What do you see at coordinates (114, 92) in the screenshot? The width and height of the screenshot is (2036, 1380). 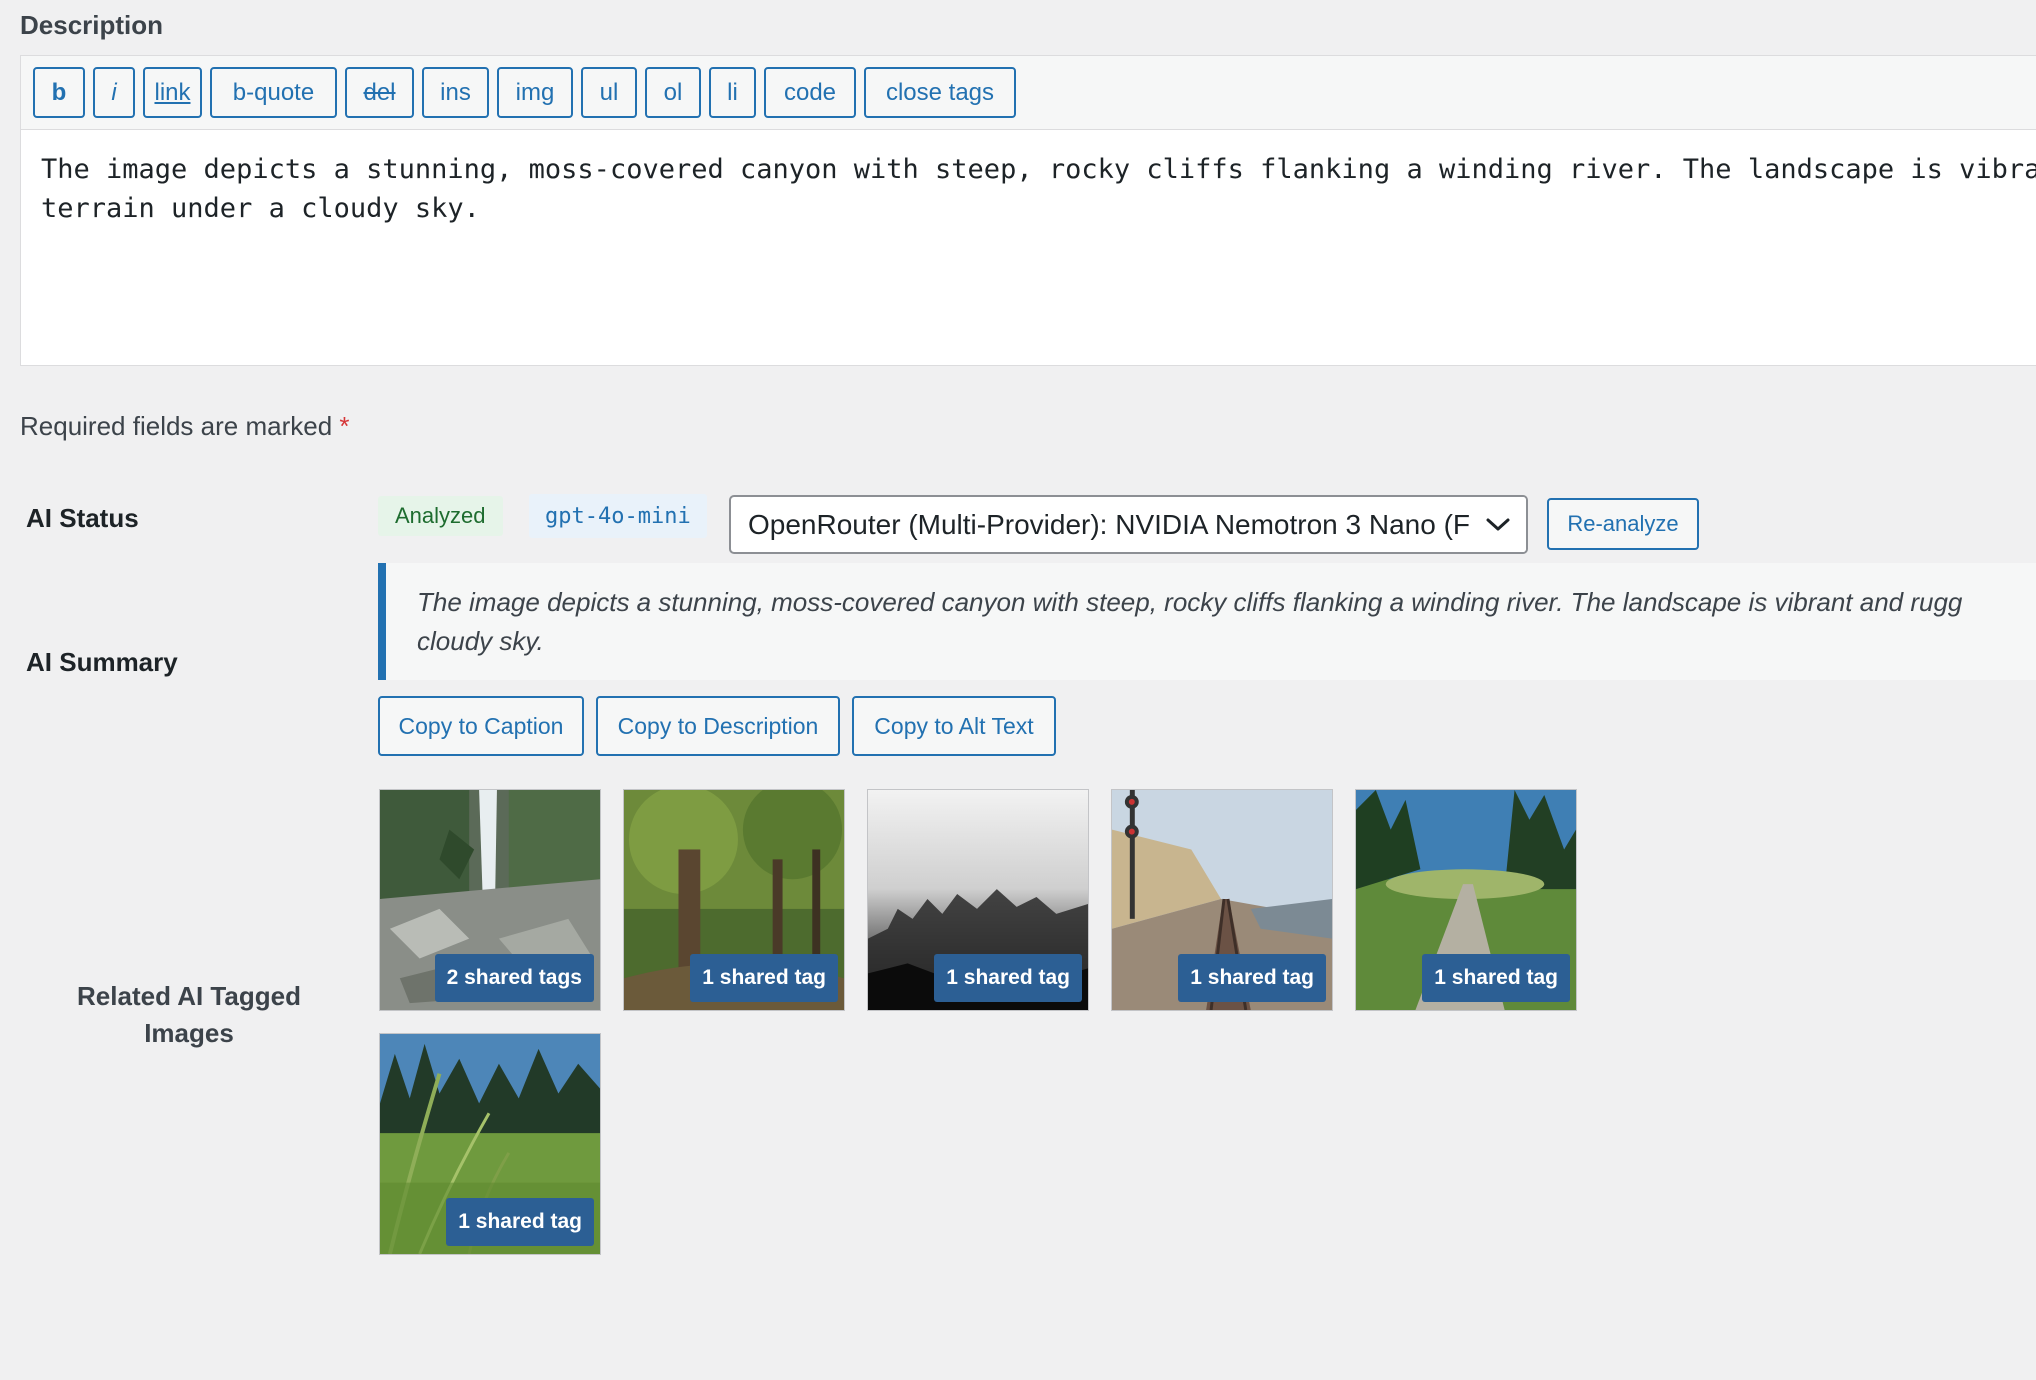 I see `quicktag-italic-button: i` at bounding box center [114, 92].